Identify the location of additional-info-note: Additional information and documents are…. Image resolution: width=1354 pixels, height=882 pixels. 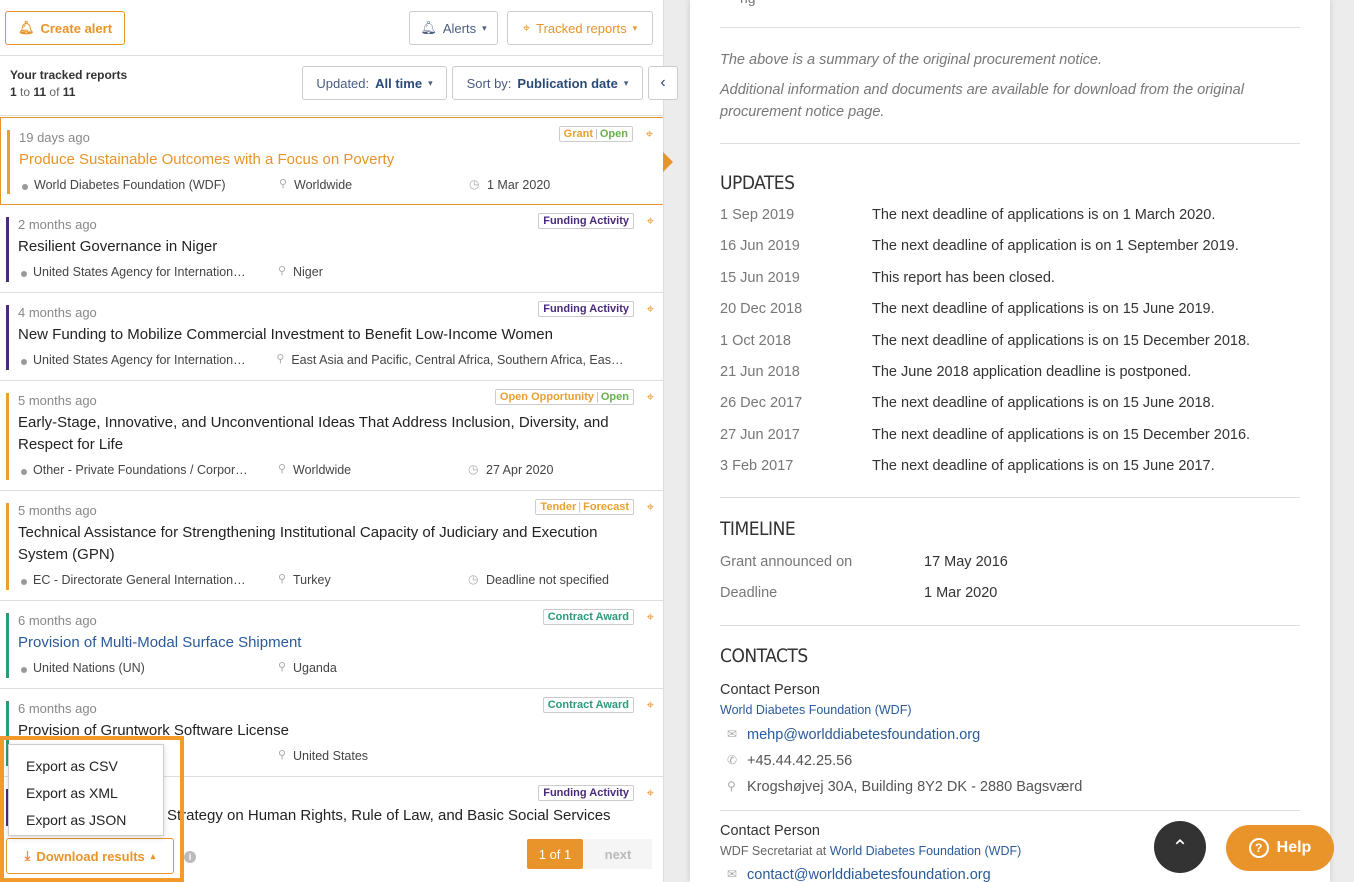
(982, 101).